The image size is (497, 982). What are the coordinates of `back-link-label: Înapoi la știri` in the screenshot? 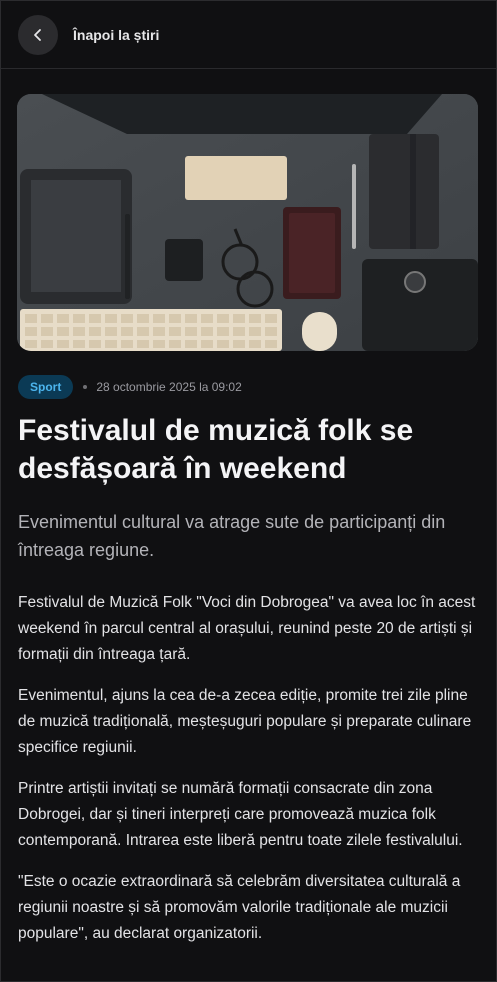 It's located at (116, 35).